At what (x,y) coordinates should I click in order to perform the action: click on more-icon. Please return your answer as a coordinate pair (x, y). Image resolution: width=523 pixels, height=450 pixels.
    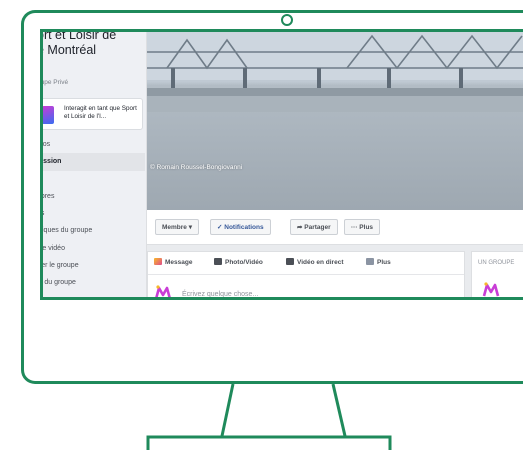
    Looking at the image, I should click on (370, 261).